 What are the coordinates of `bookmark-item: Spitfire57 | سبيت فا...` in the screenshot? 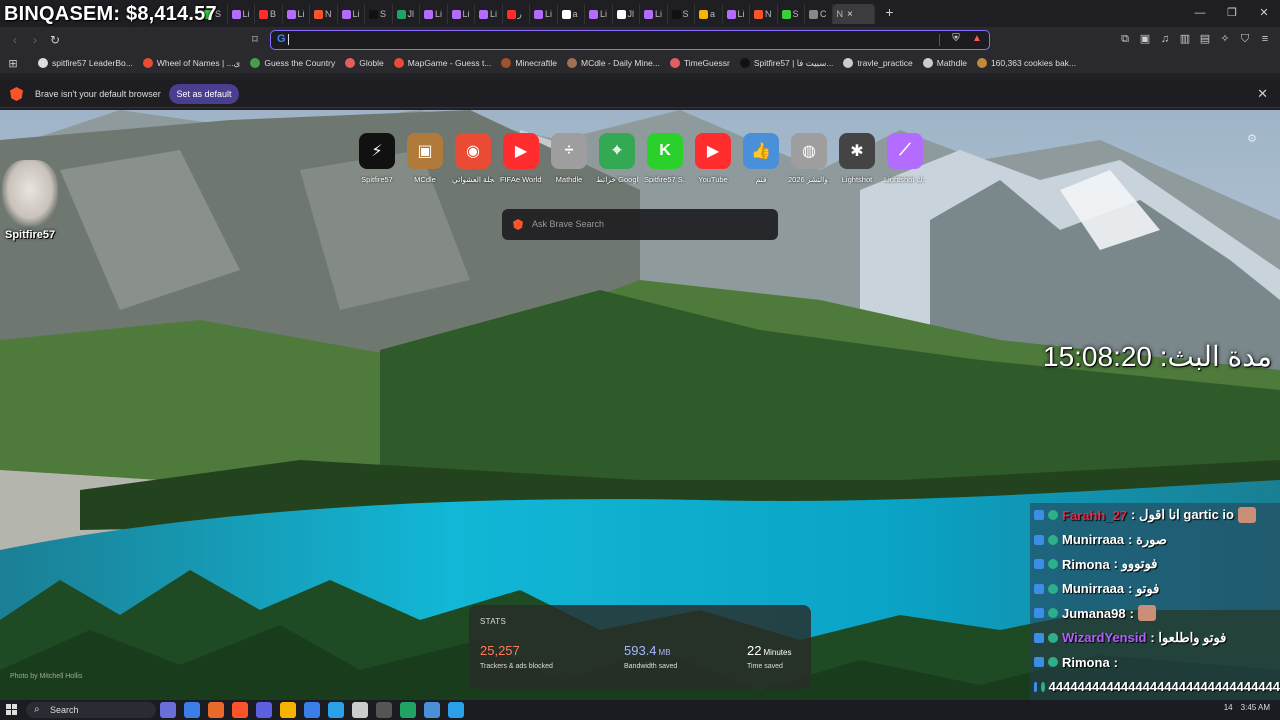 It's located at (786, 63).